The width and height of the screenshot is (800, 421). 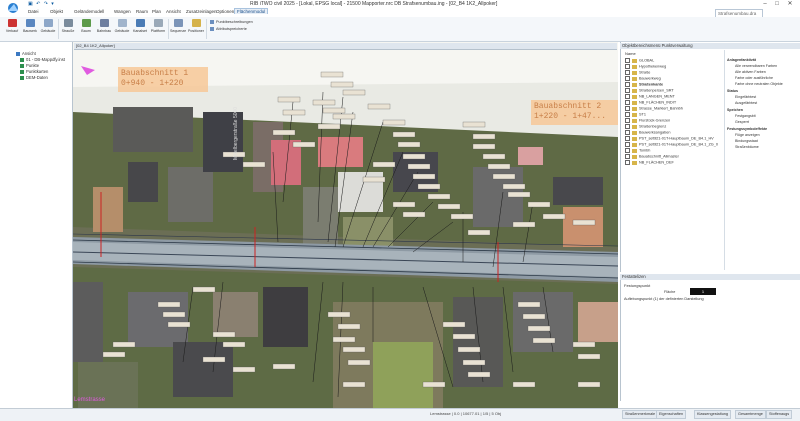 What do you see at coordinates (637, 285) in the screenshot?
I see `attr-label: Festungspunkt` at bounding box center [637, 285].